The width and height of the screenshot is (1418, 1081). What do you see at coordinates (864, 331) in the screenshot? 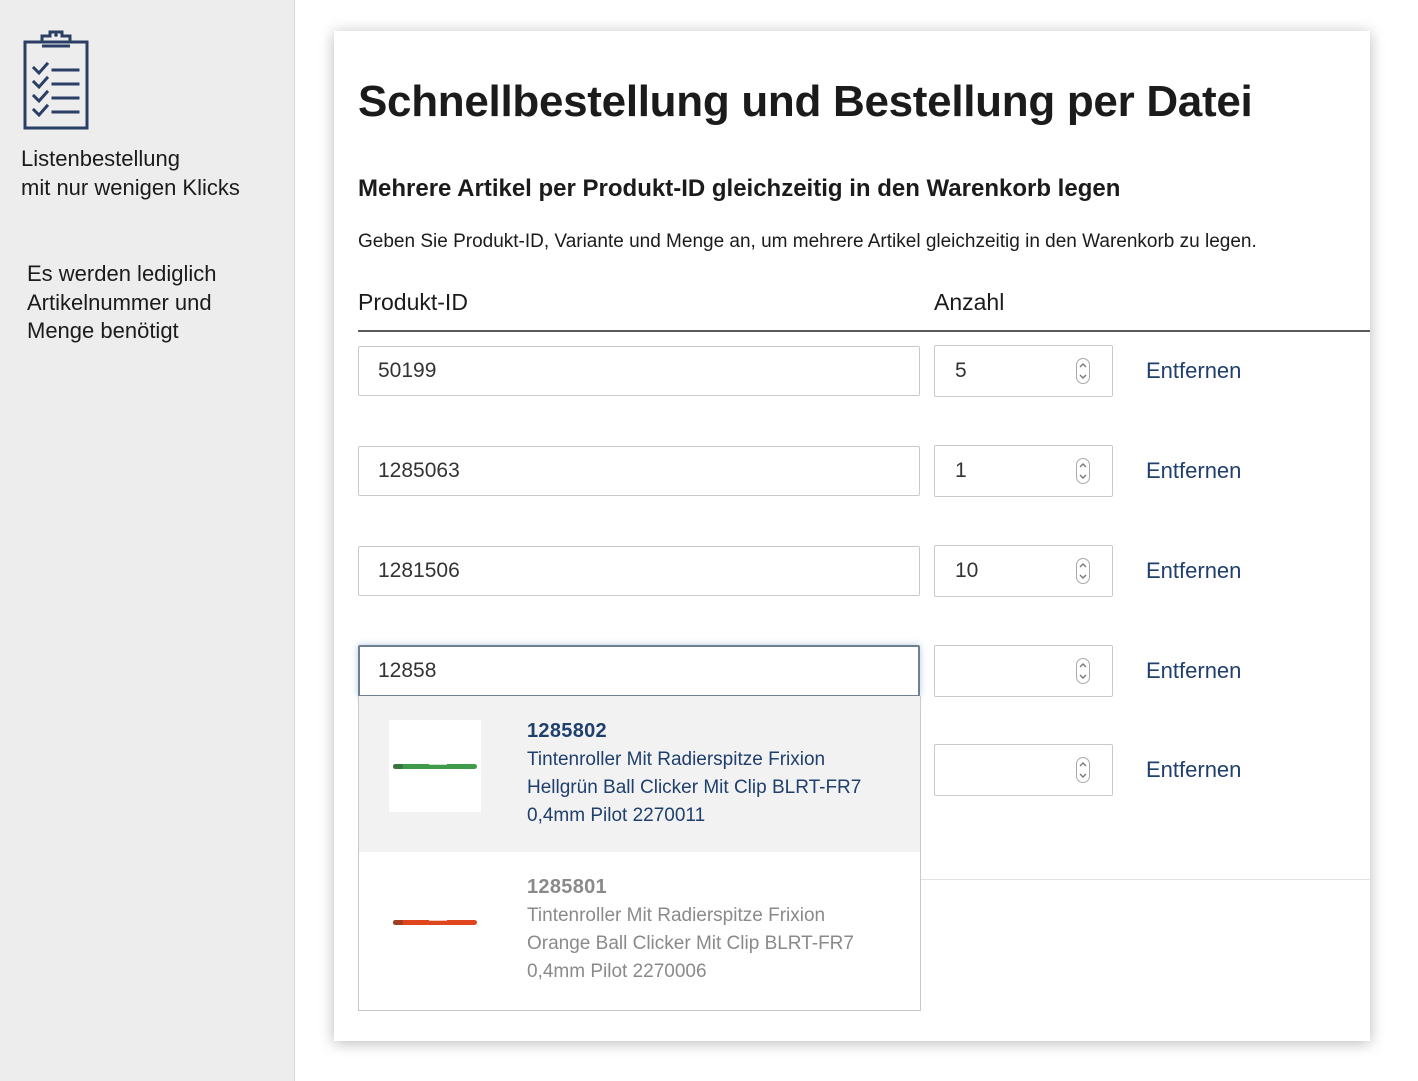
I see `header-divider` at bounding box center [864, 331].